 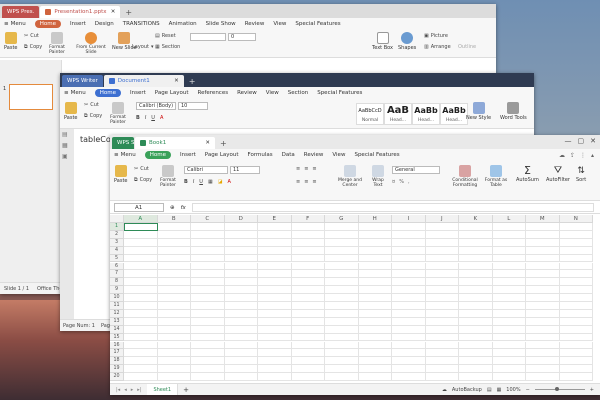 What do you see at coordinates (308, 242) in the screenshot?
I see `cell-f3` at bounding box center [308, 242].